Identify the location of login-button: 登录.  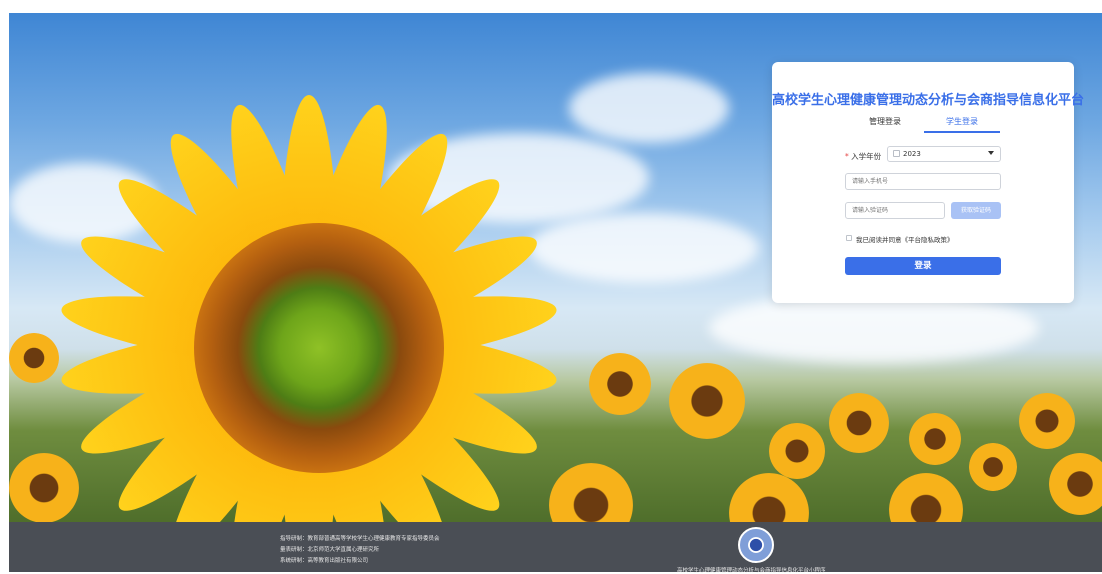
(923, 266).